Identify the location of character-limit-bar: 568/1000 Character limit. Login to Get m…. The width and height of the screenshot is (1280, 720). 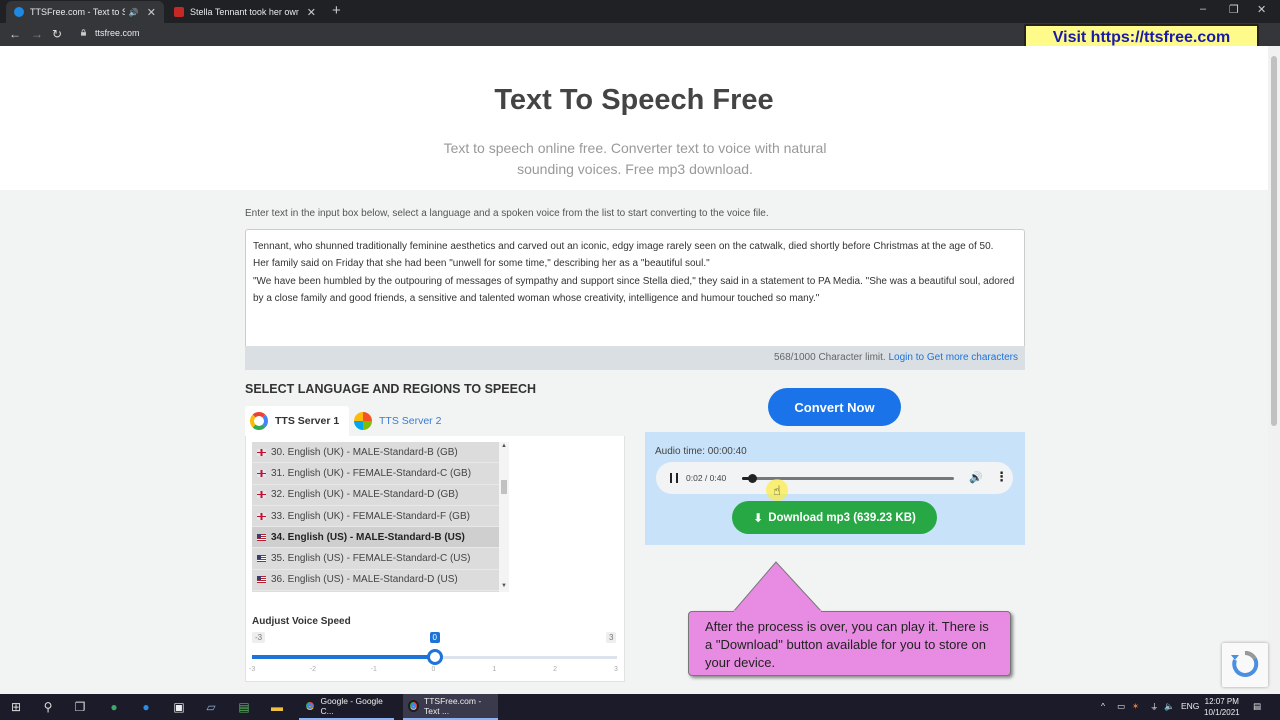
(635, 358).